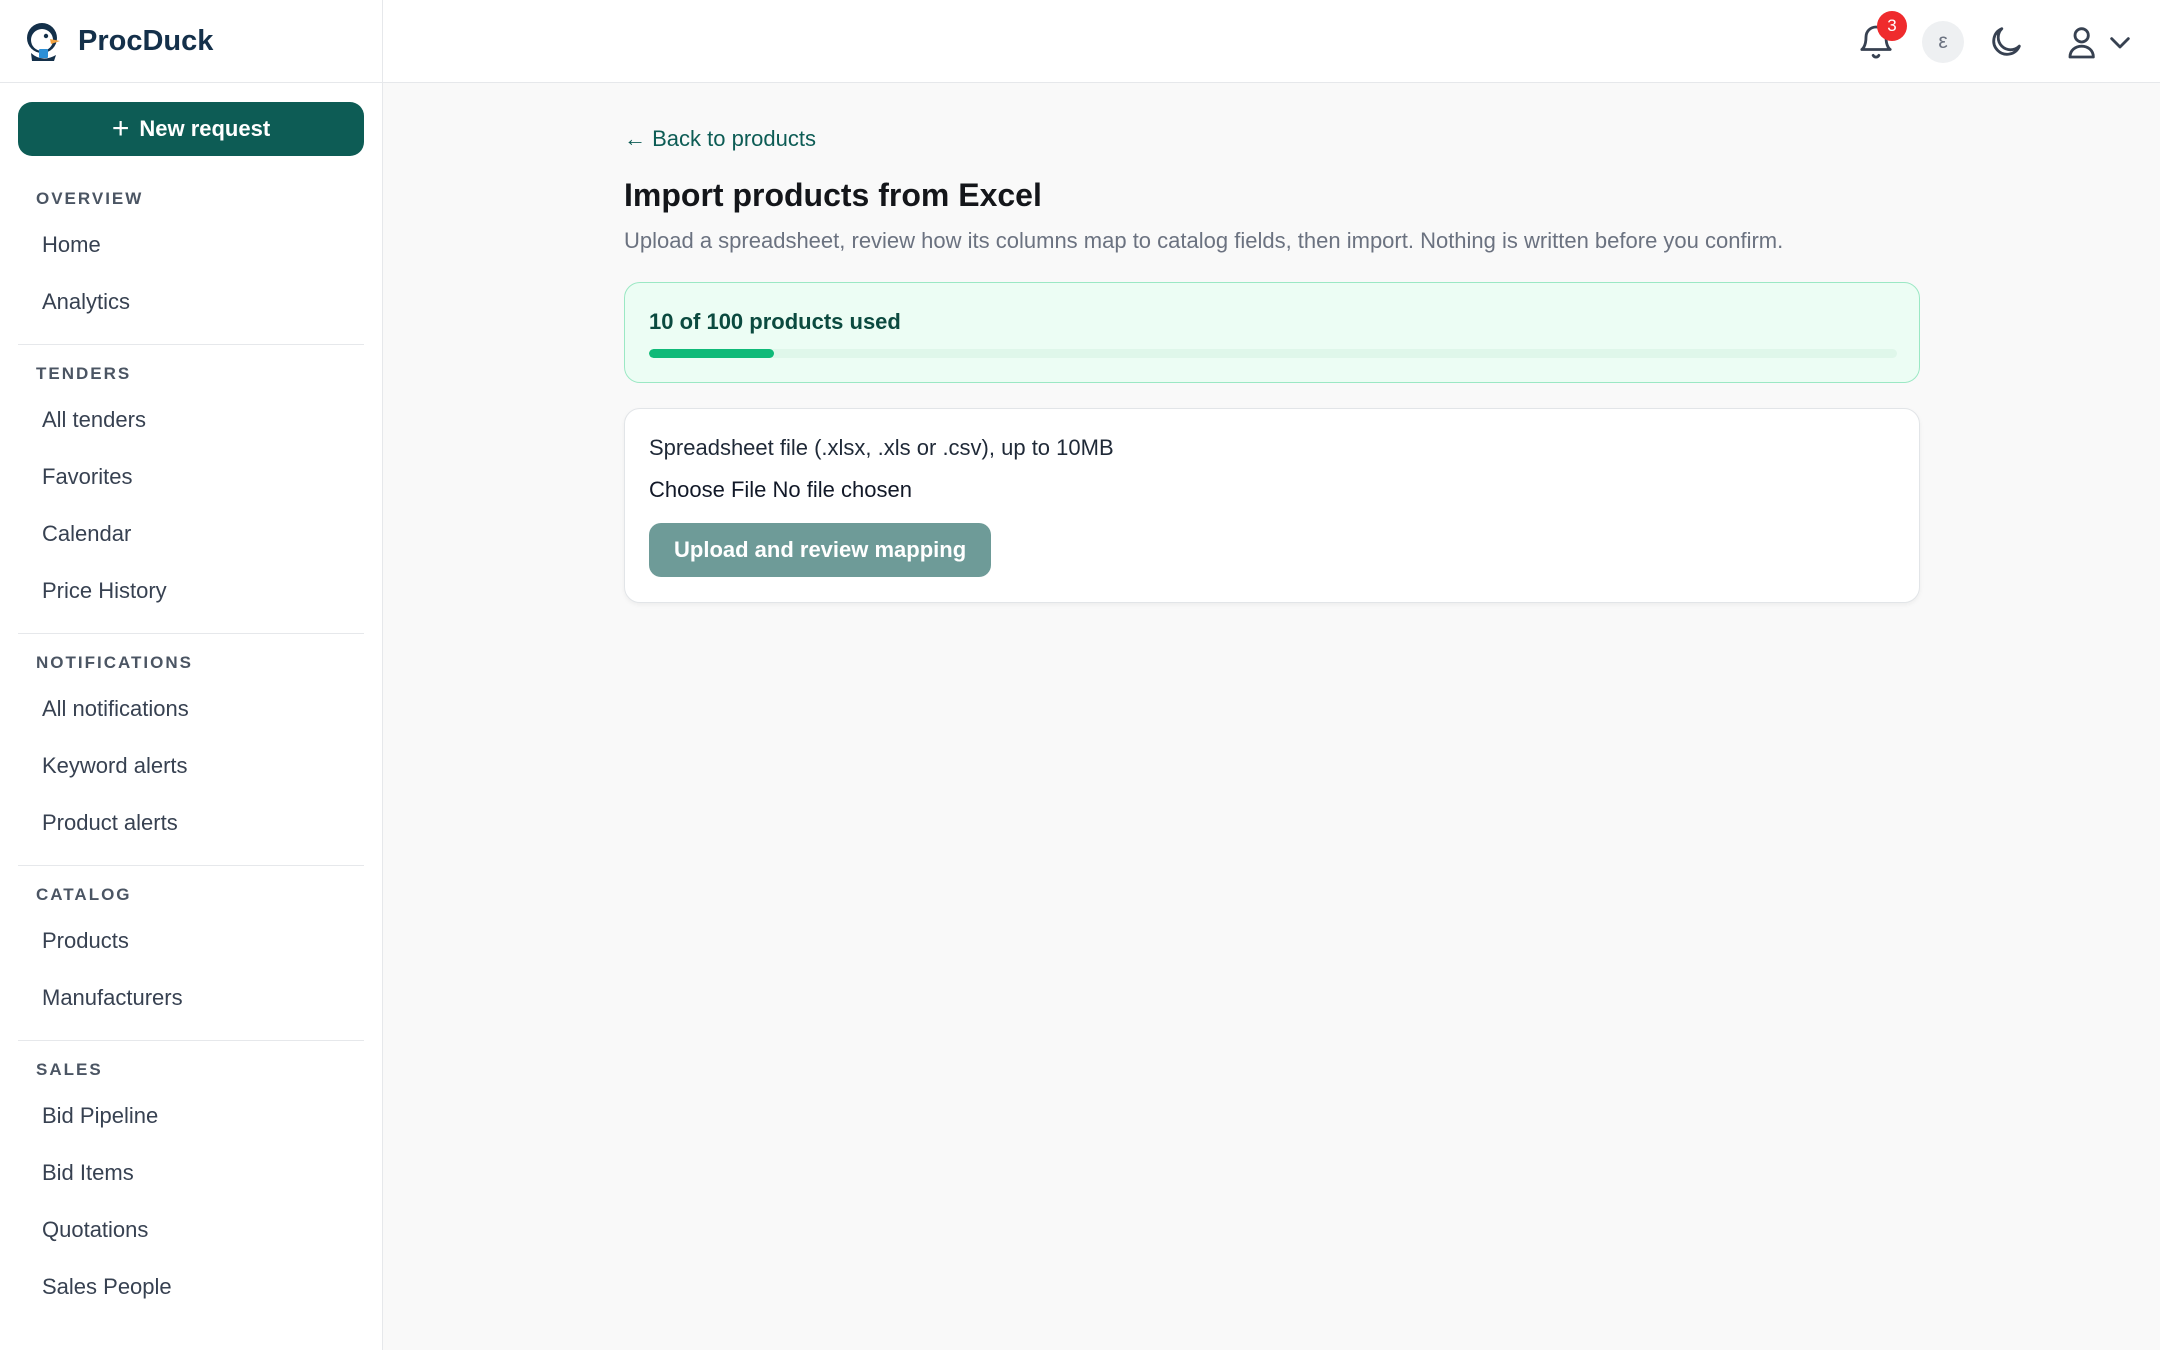 This screenshot has height=1350, width=2160. I want to click on duck-logo-icon, so click(43, 42).